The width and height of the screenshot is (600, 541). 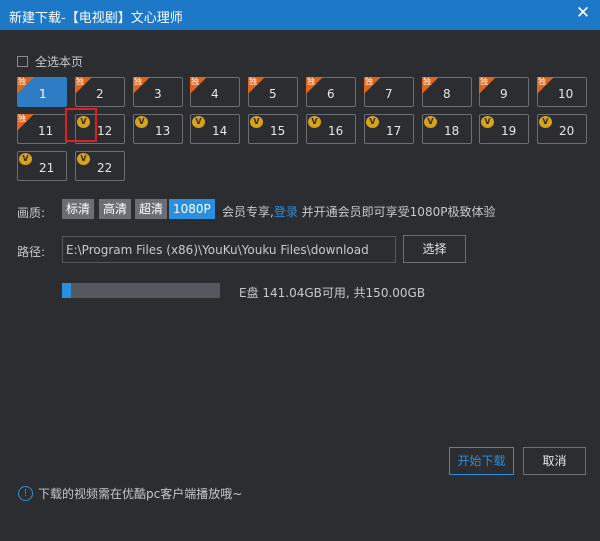 I want to click on episode-21-button: V 21, so click(x=42, y=166).